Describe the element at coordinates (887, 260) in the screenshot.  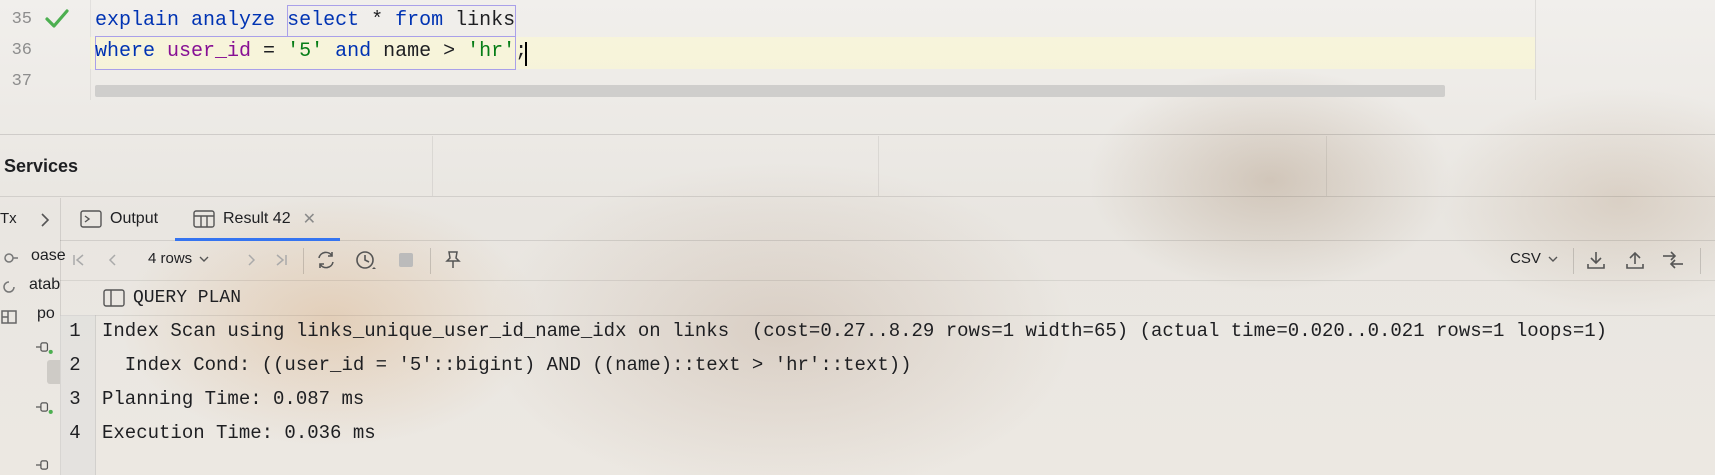
I see `results-toolbar: 4 rows CSV` at that location.